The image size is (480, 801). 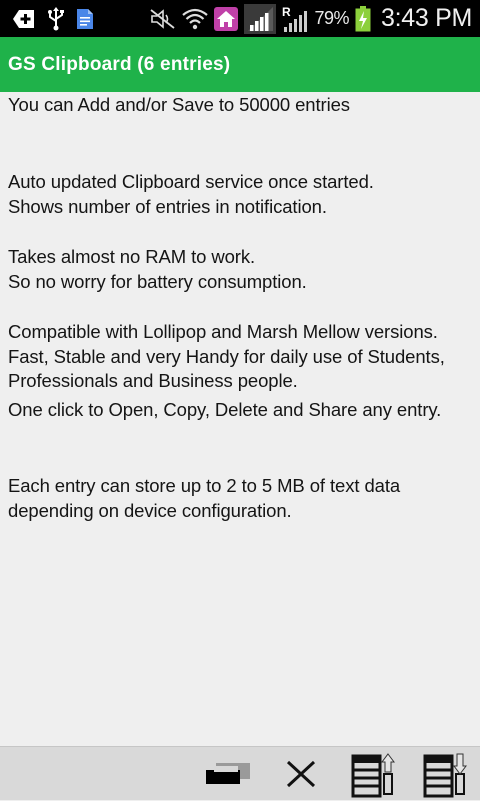 I want to click on delete-button, so click(x=301, y=774).